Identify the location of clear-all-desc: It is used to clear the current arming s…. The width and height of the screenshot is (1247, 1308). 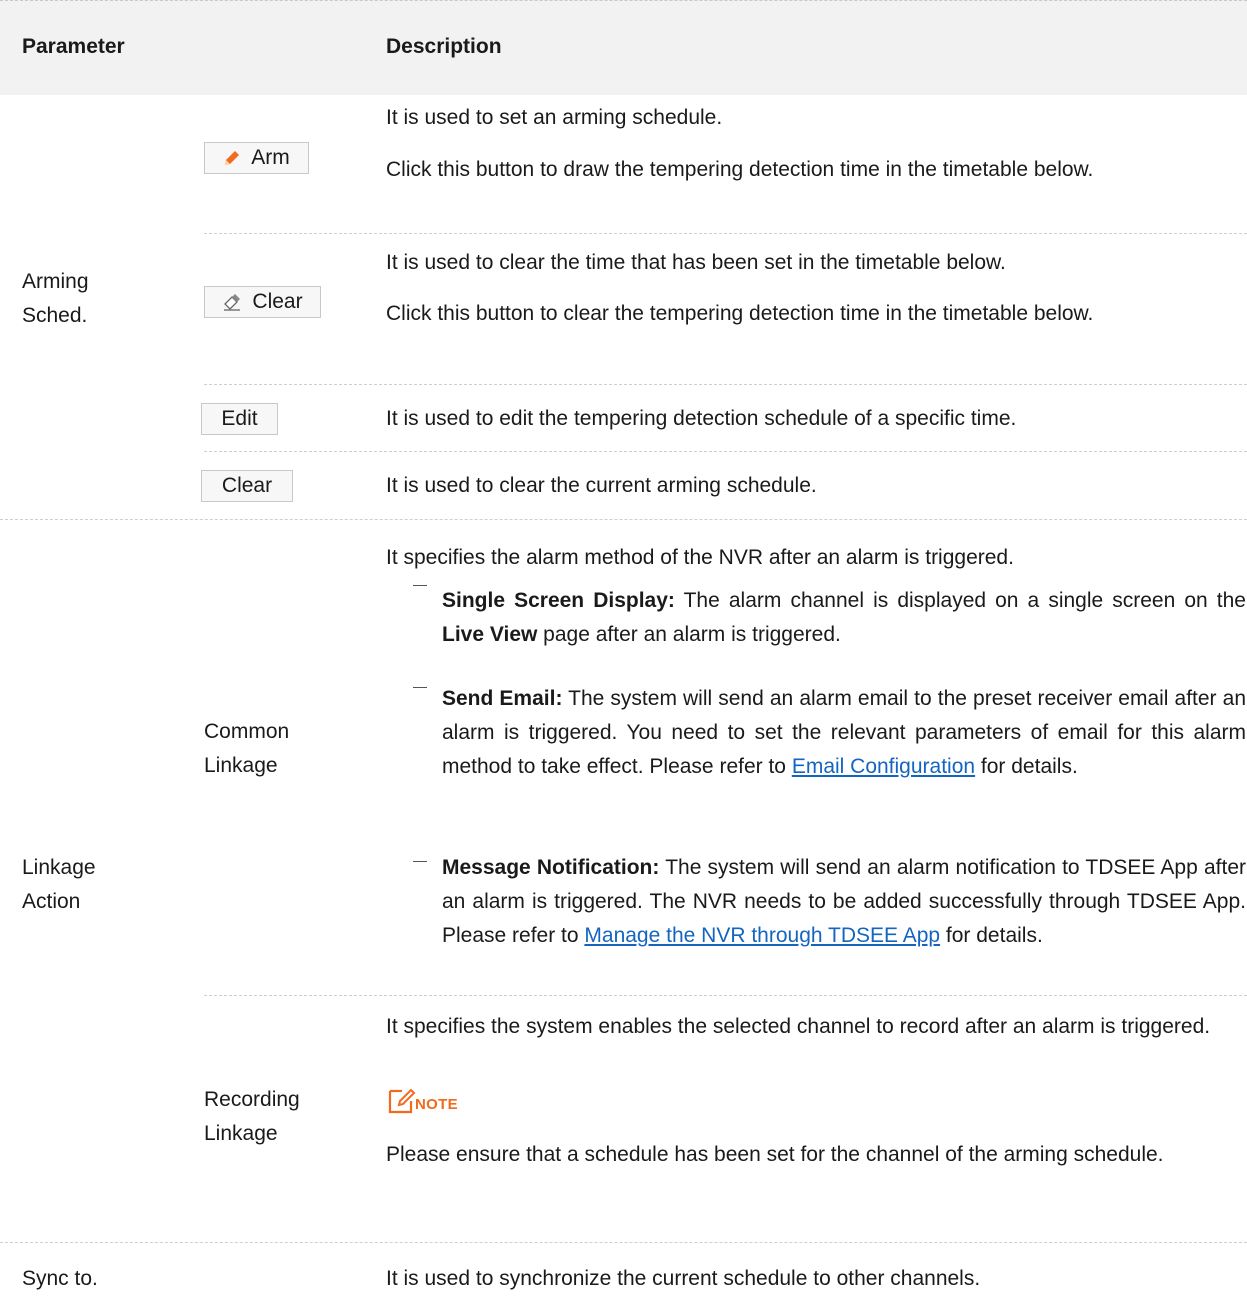
(601, 485).